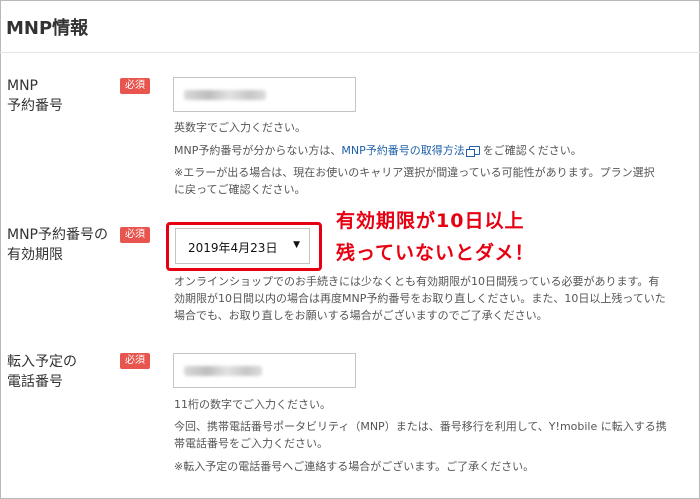  What do you see at coordinates (258, 150) in the screenshot?
I see `help2-prefix: MNP予約番号が分からない方は、` at bounding box center [258, 150].